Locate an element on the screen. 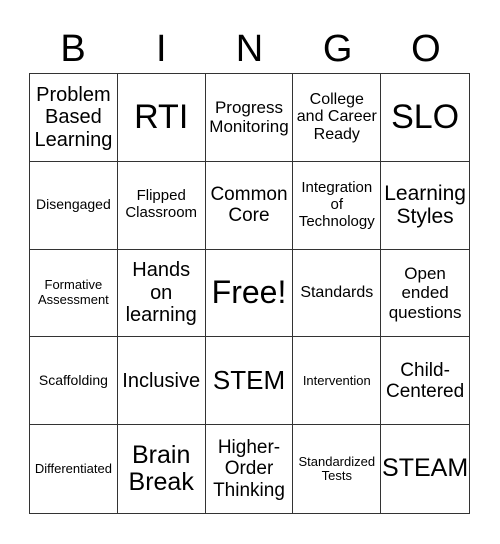 The width and height of the screenshot is (500, 544). header-letter-g: G is located at coordinates (337, 49).